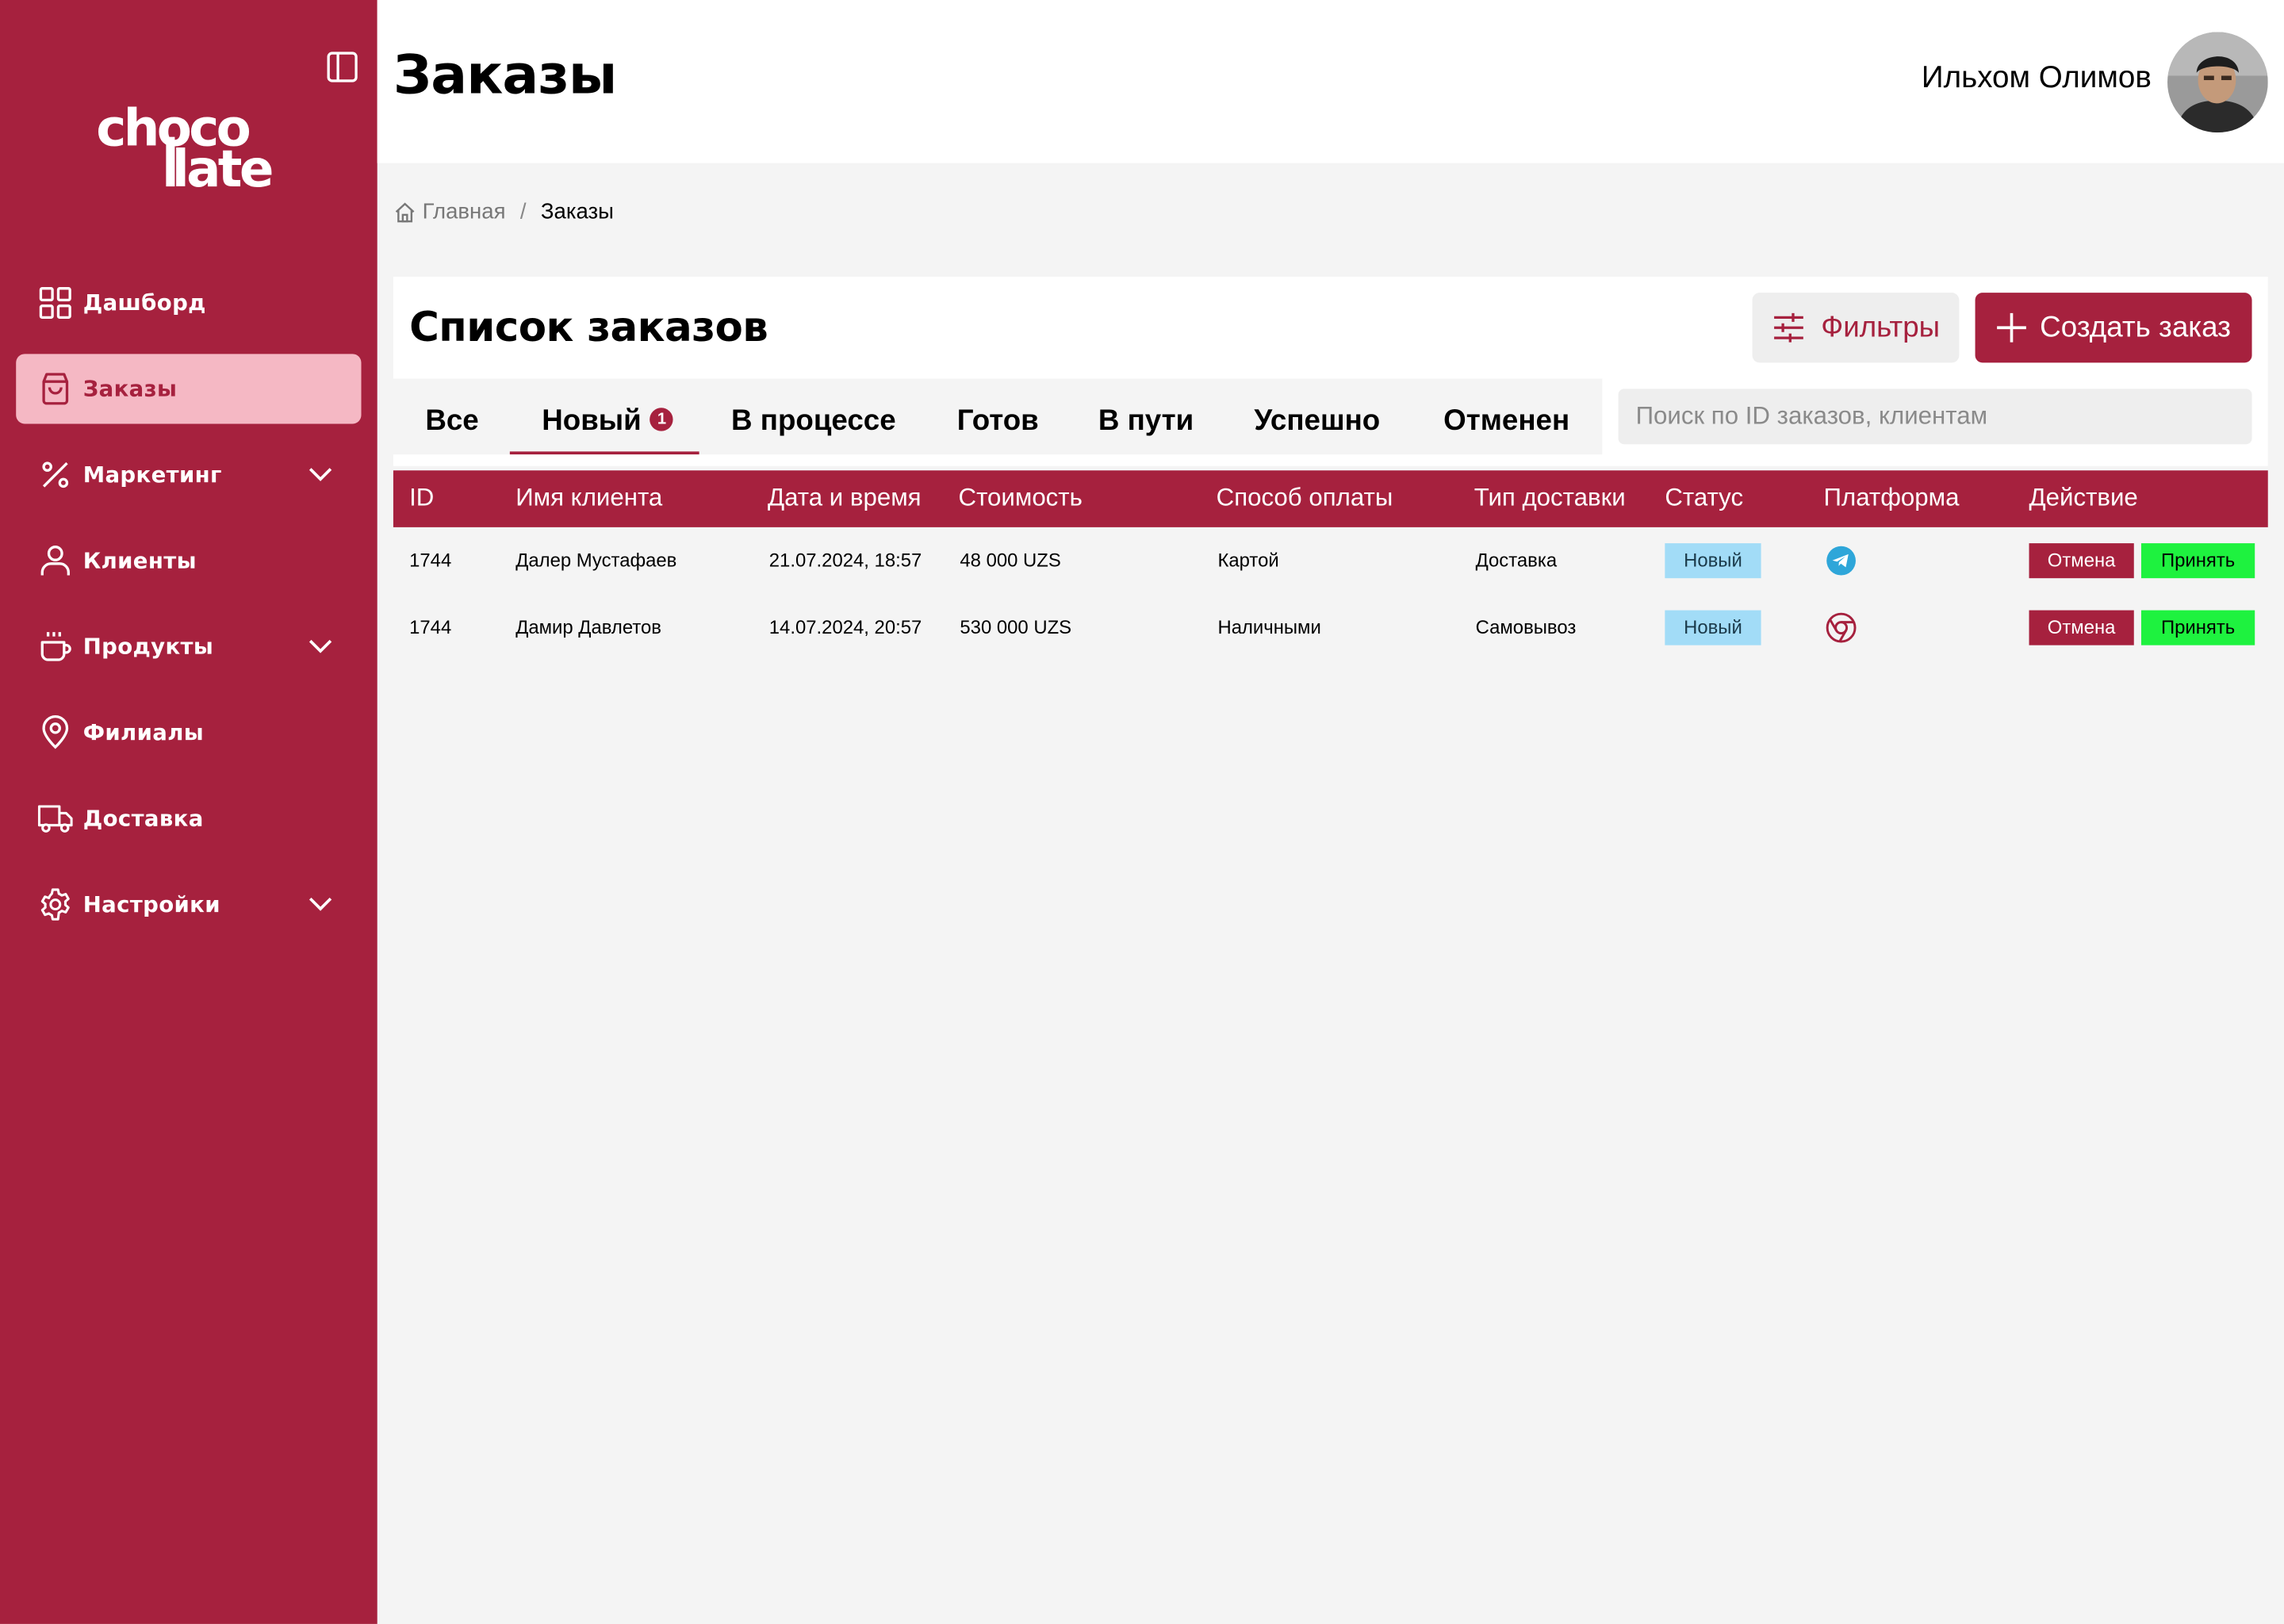  What do you see at coordinates (55, 646) in the screenshot?
I see `coffee-cup-icon` at bounding box center [55, 646].